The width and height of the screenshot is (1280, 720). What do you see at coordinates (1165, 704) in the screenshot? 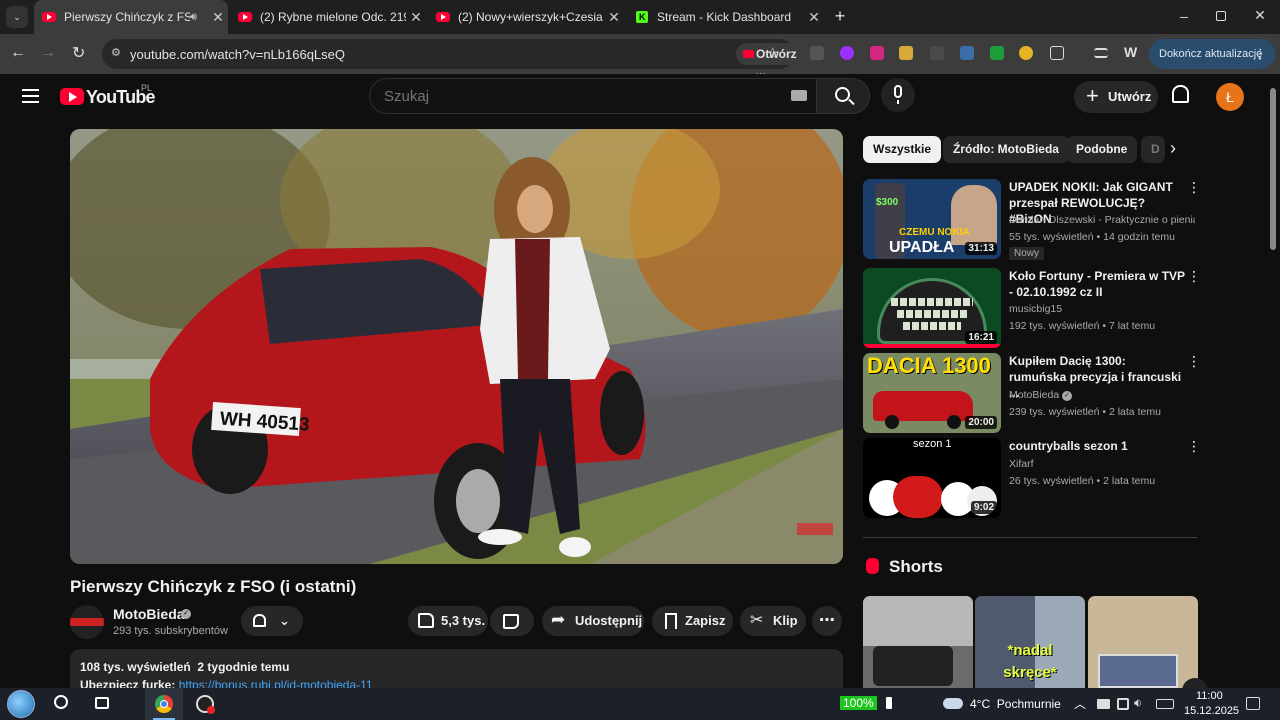
I see `keyboard-tray-icon` at bounding box center [1165, 704].